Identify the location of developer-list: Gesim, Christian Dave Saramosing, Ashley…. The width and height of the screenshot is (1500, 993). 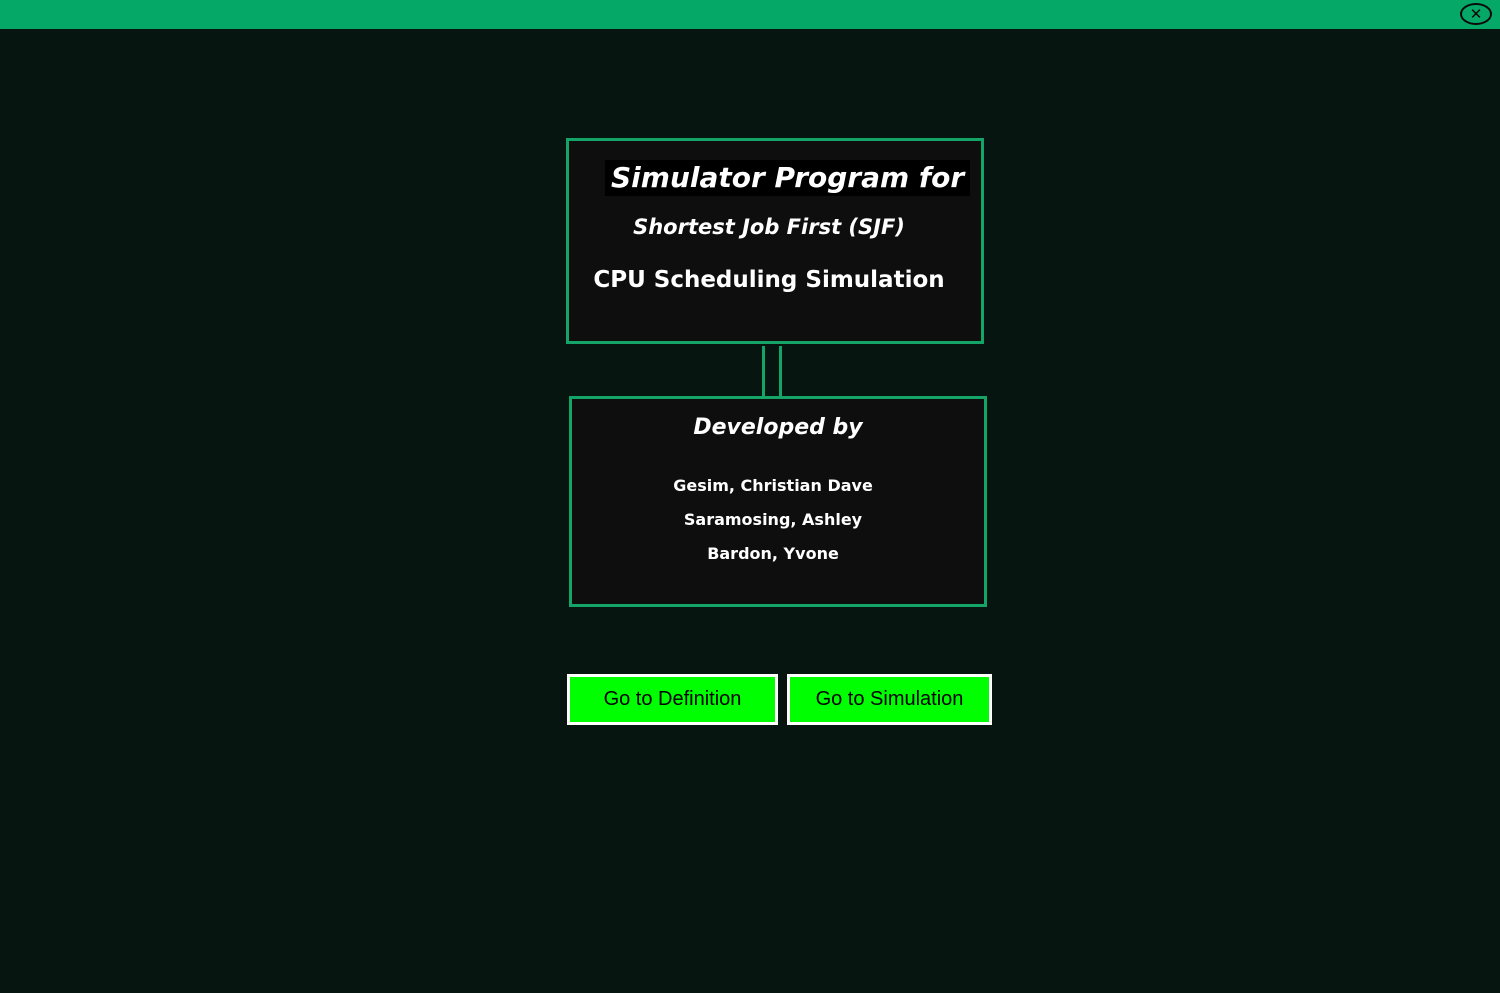
(778, 526).